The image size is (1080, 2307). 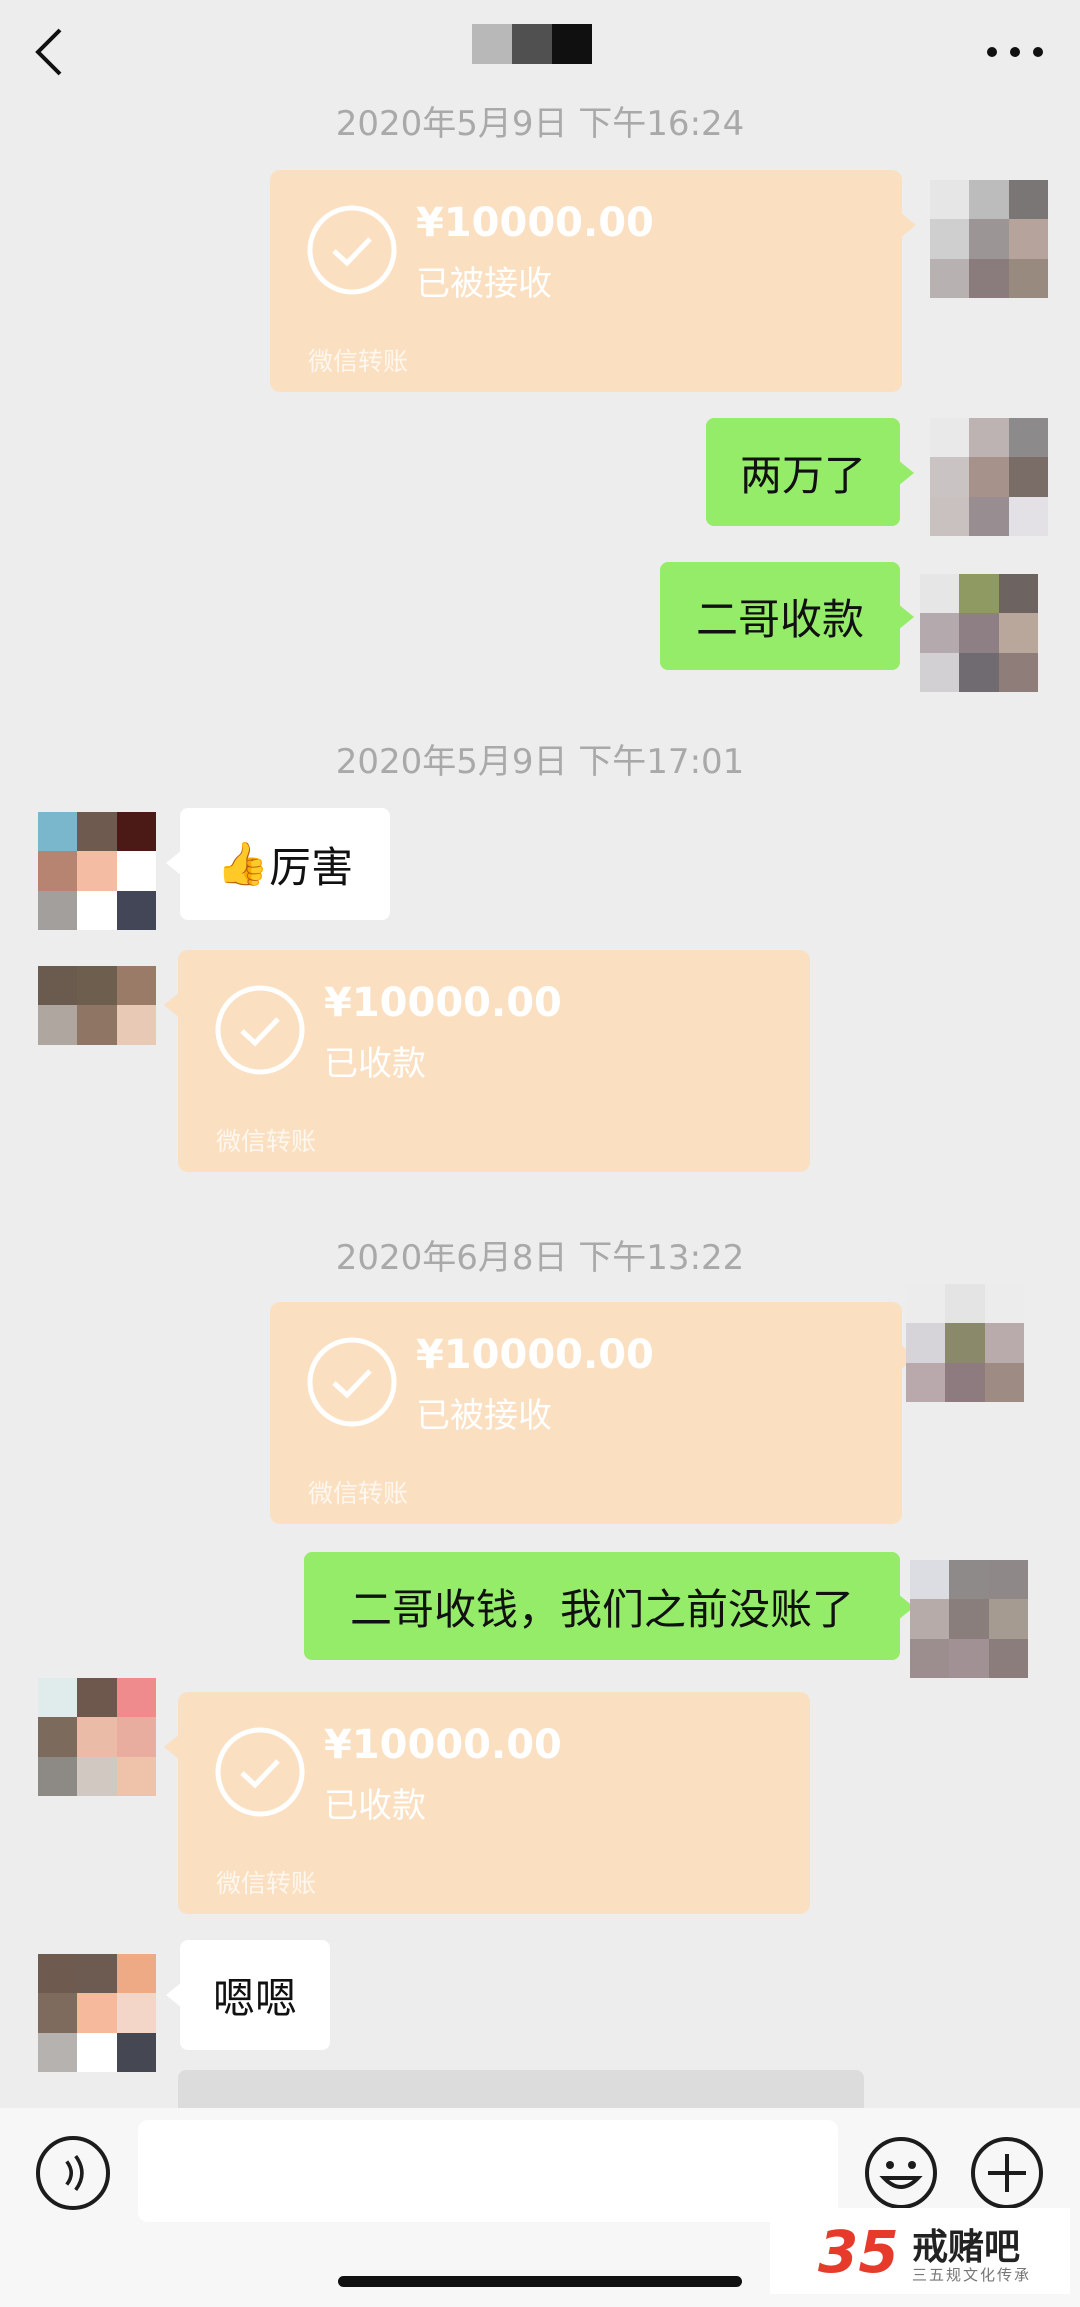 I want to click on message-bubble: 二哥收款, so click(x=787, y=616).